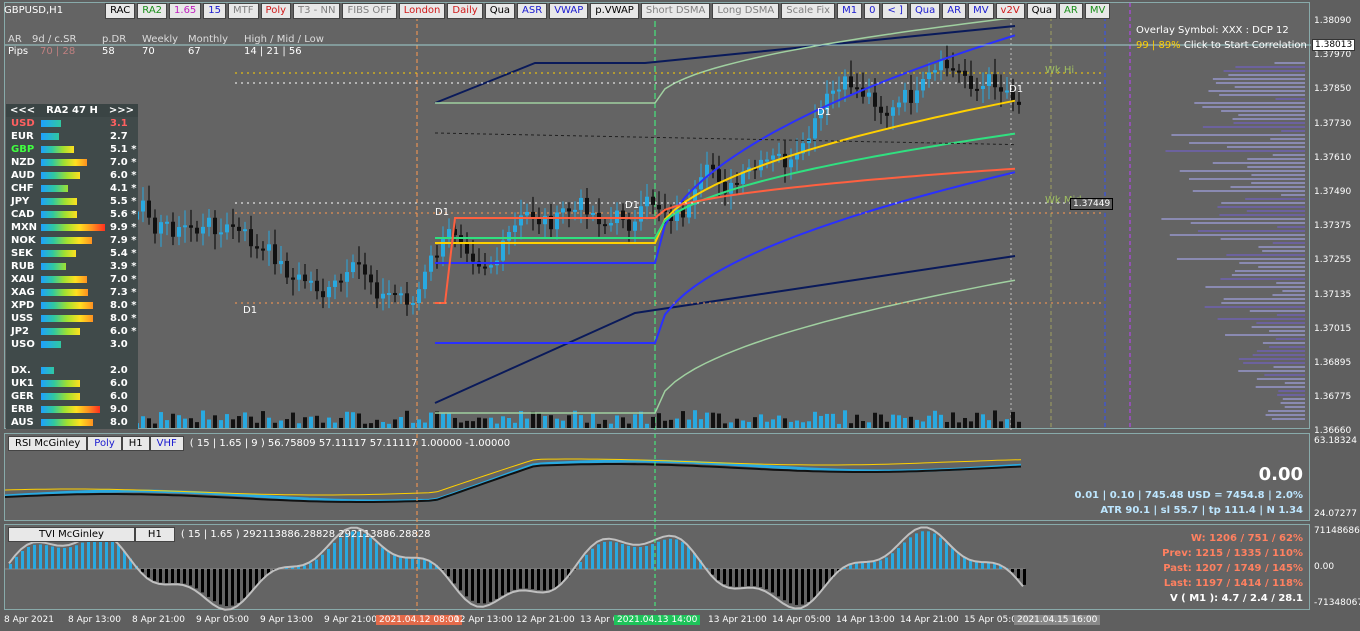  Describe the element at coordinates (119, 409) in the screenshot. I see `strength-value: 9.0` at that location.